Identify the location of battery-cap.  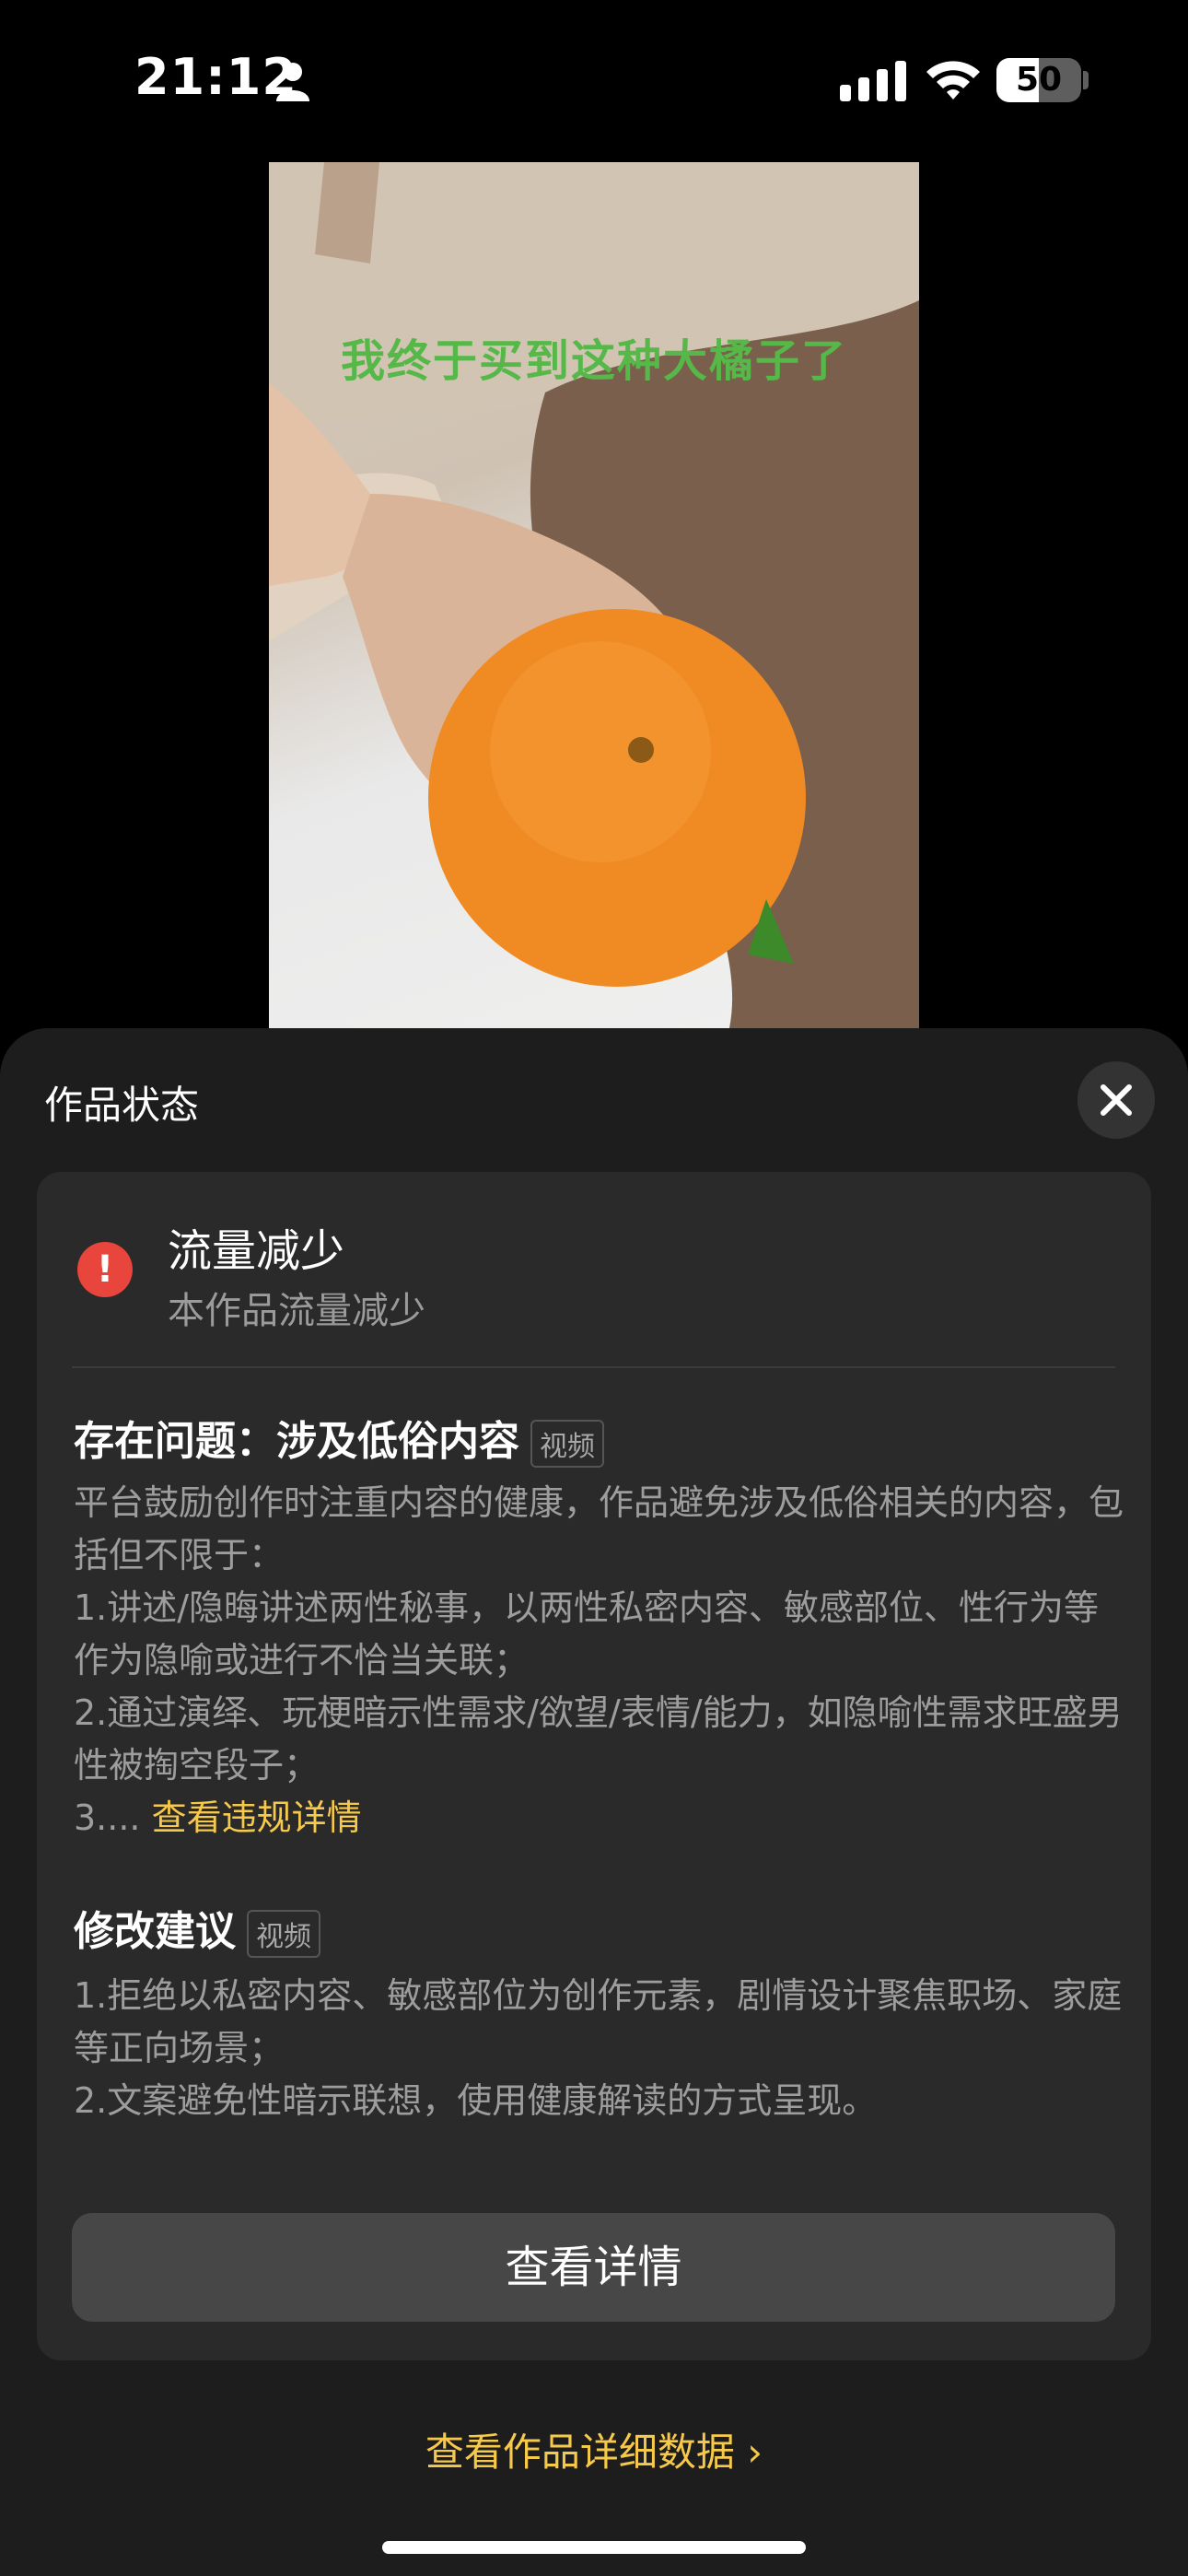
(1086, 80).